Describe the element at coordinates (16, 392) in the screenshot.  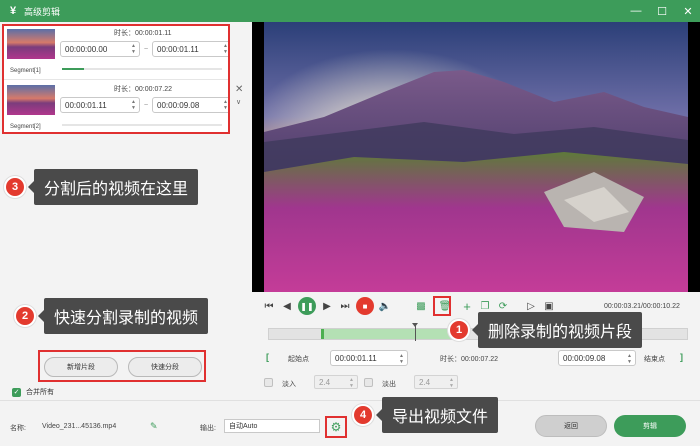
I see `checkmark-icon: ✓` at that location.